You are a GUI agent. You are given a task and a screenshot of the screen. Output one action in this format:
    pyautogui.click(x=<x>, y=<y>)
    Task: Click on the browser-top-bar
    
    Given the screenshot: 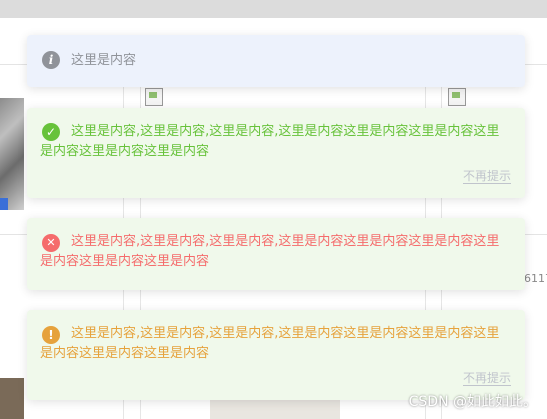 What is the action you would take?
    pyautogui.click(x=273, y=9)
    